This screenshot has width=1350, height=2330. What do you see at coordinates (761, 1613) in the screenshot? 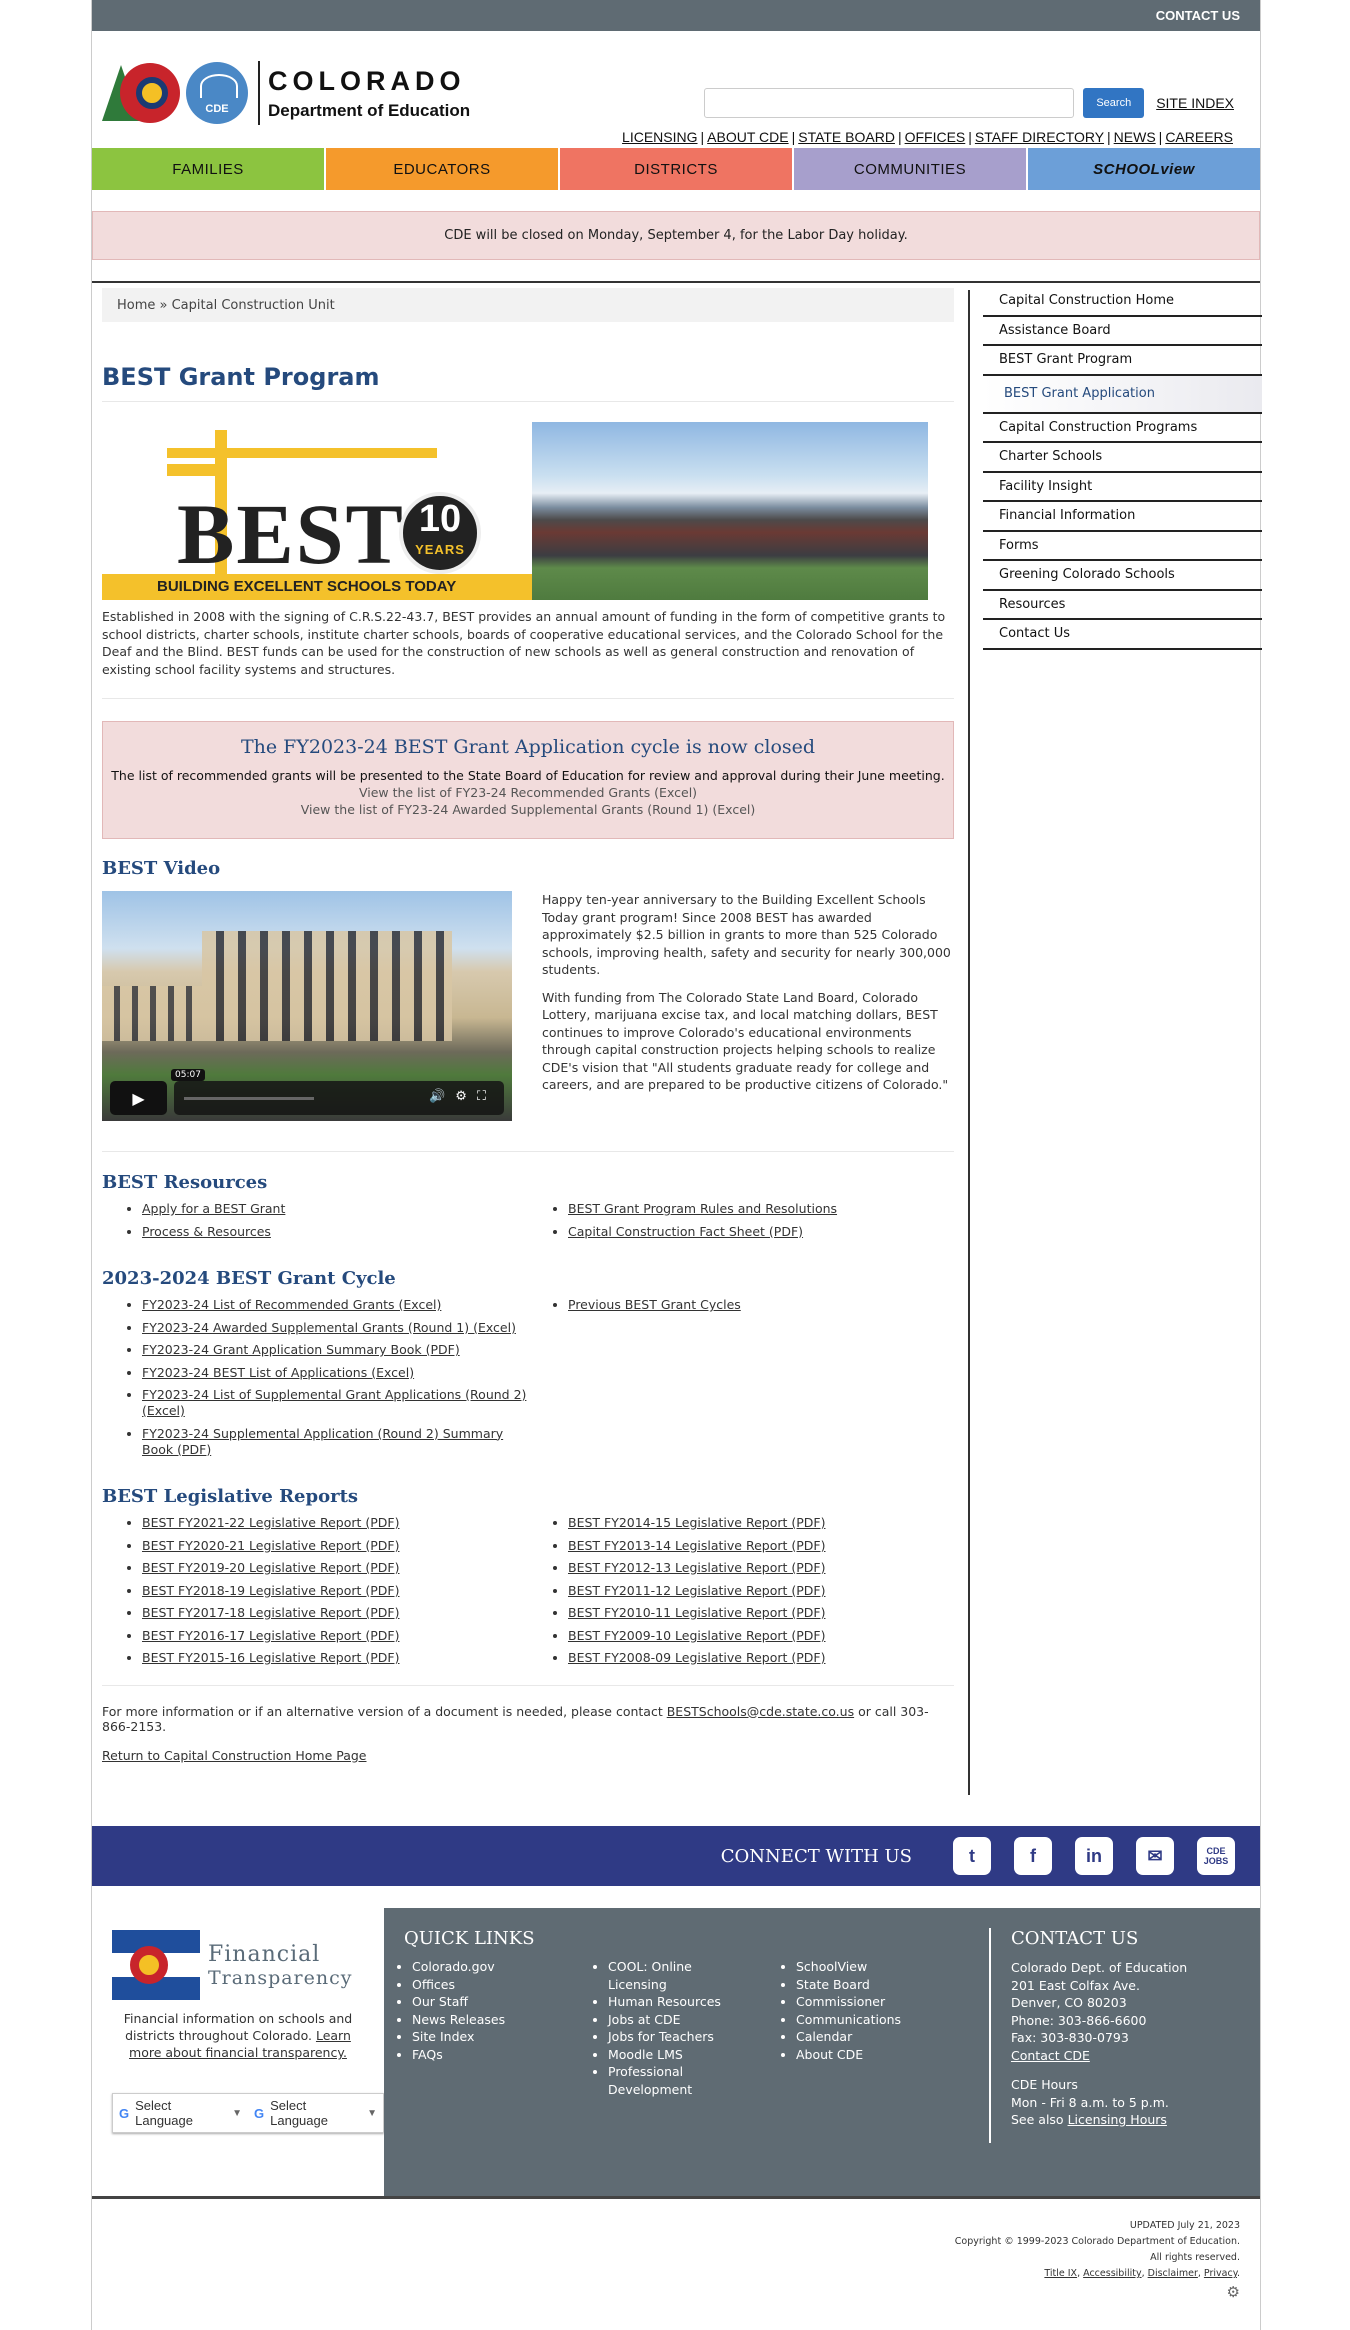
I see `list-item: BEST FY2010-11 Legislative Report (PDF)` at bounding box center [761, 1613].